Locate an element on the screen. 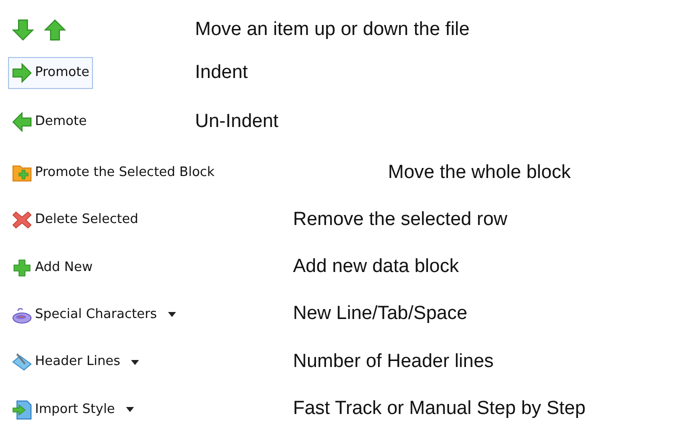 The width and height of the screenshot is (676, 433). toolbar-button: Delete Selected is located at coordinates (75, 220).